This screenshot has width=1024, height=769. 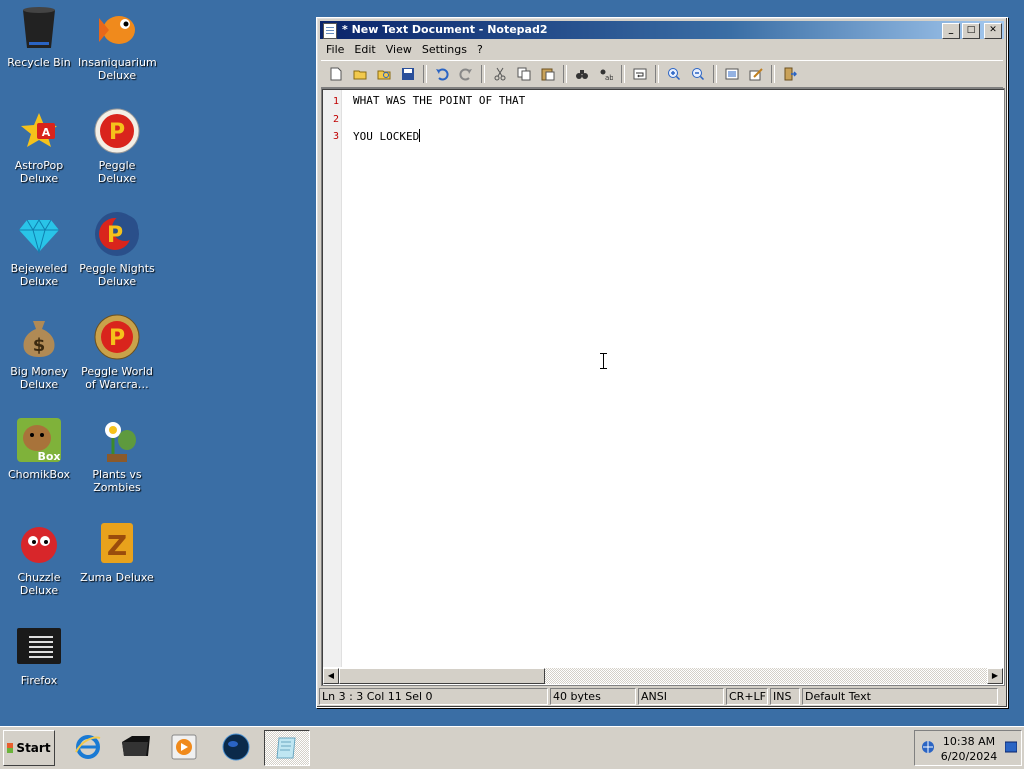 I want to click on exit-icon, so click(x=790, y=74).